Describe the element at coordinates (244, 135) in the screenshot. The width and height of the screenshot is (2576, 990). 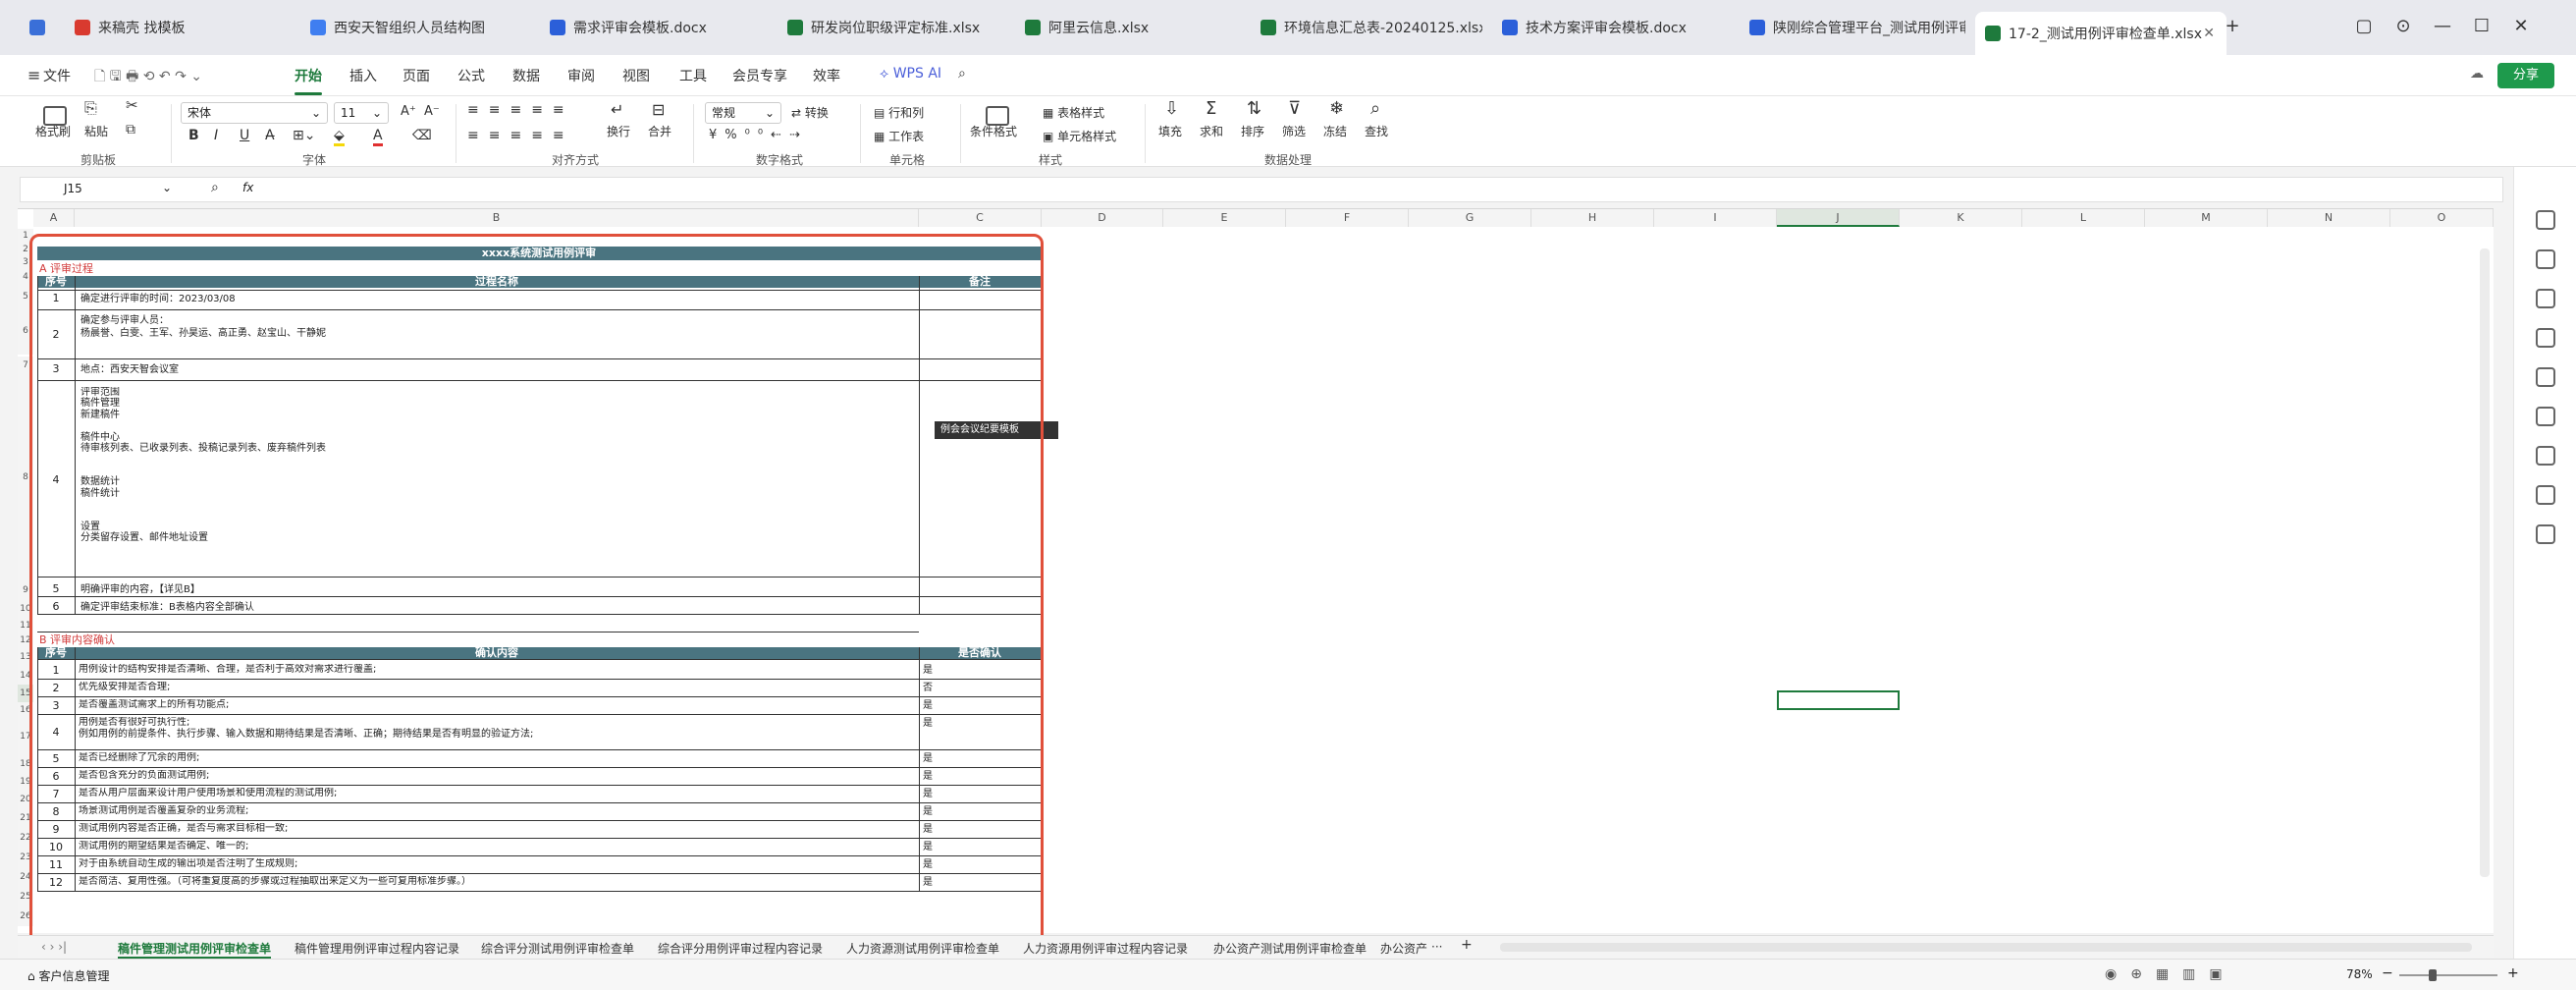
I see `underline-icon: U` at that location.